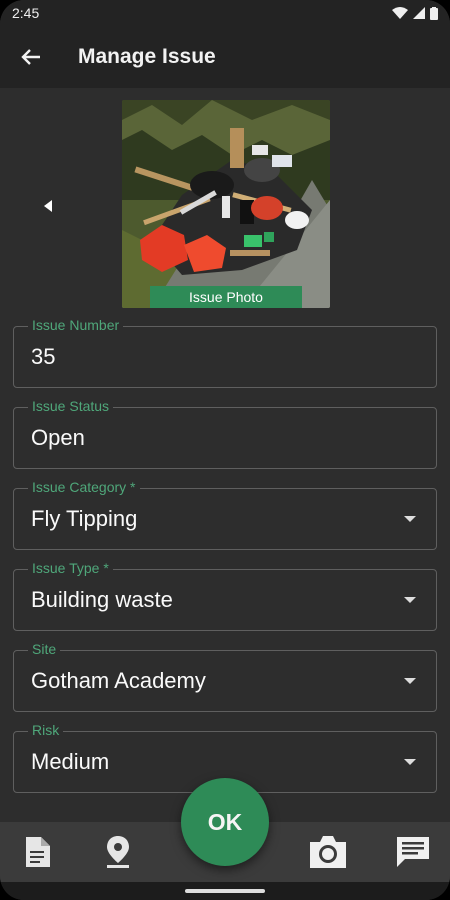 This screenshot has width=450, height=900. What do you see at coordinates (118, 680) in the screenshot?
I see `field-value: Gotham Academy` at bounding box center [118, 680].